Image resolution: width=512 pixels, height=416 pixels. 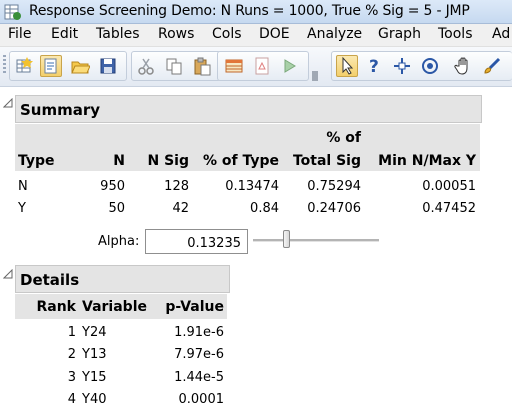 I want to click on alpha-field, so click(x=196, y=241).